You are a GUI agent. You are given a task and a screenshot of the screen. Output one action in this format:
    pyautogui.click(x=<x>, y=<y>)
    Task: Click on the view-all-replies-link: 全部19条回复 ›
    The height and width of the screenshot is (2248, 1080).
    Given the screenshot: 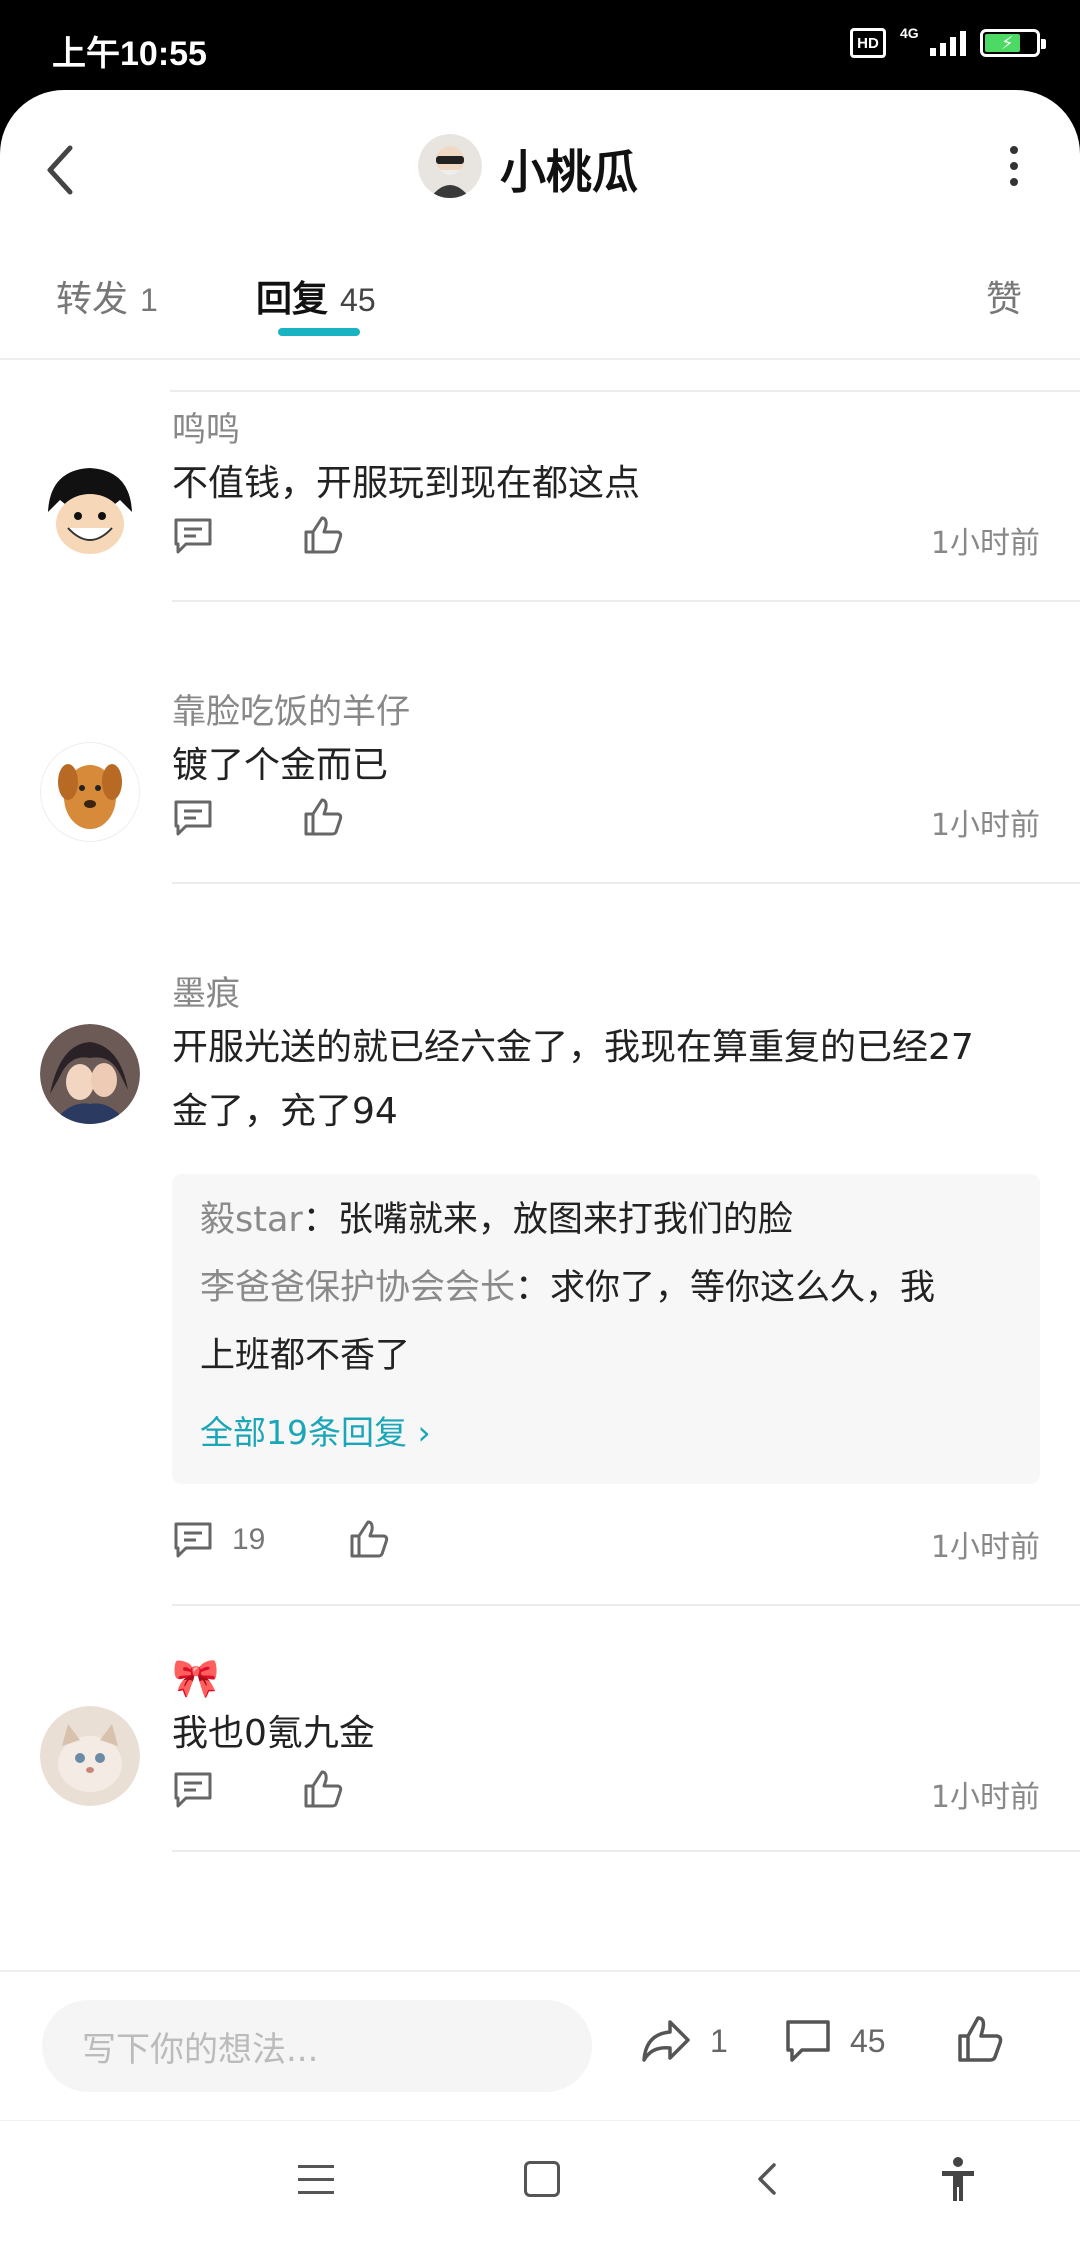 What is the action you would take?
    pyautogui.click(x=315, y=1430)
    